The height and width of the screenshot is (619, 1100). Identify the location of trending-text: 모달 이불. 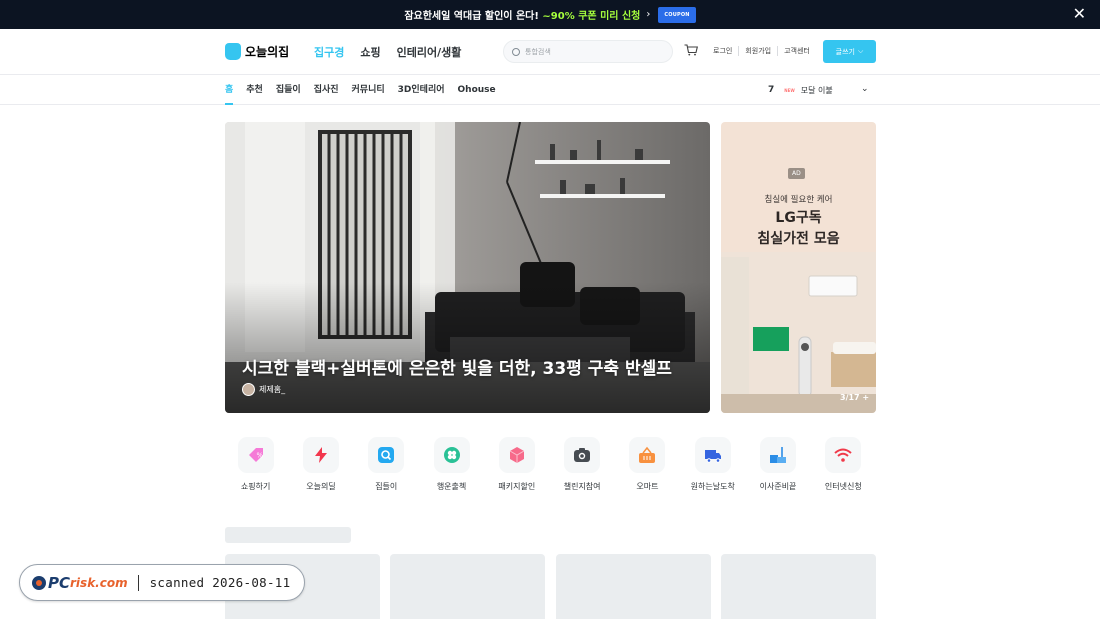
(816, 90).